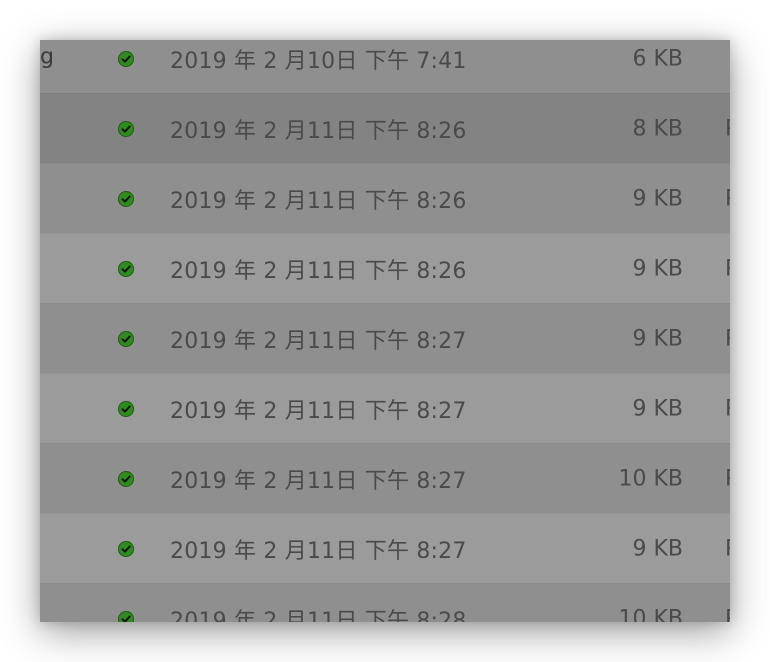 This screenshot has height=662, width=770. Describe the element at coordinates (657, 128) in the screenshot. I see `size-cell: 8 KB` at that location.